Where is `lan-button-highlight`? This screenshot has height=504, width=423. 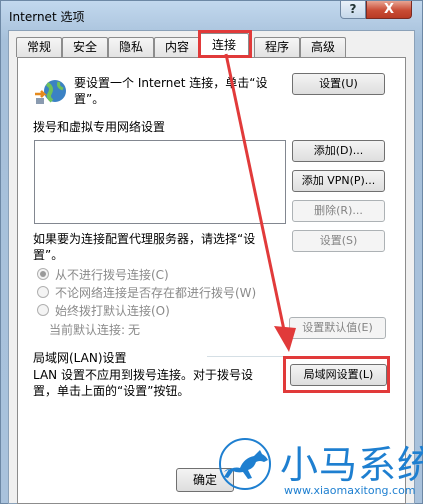 lan-button-highlight is located at coordinates (336, 374).